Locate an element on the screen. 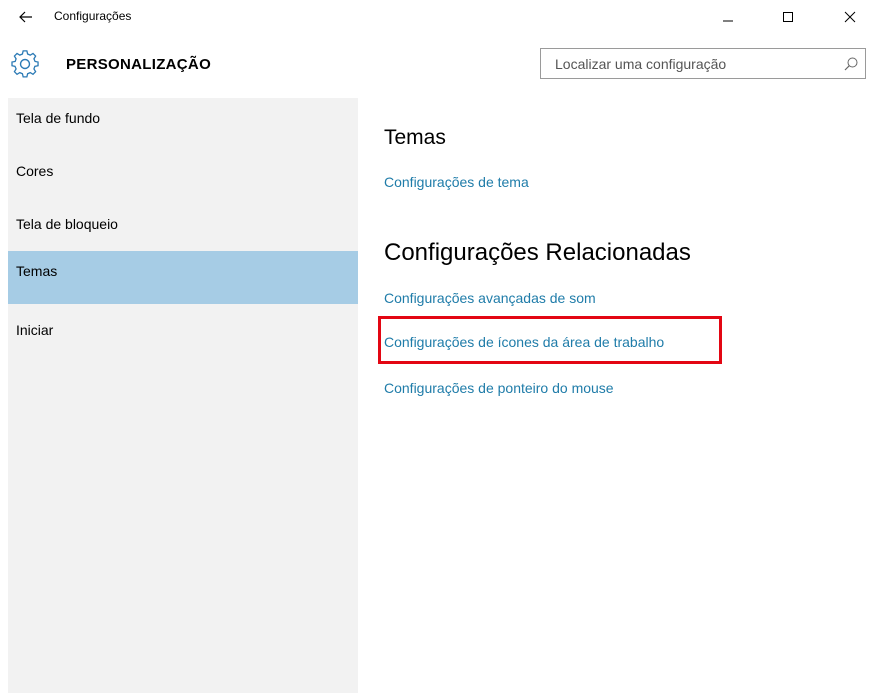 This screenshot has height=693, width=872. search-box is located at coordinates (703, 63).